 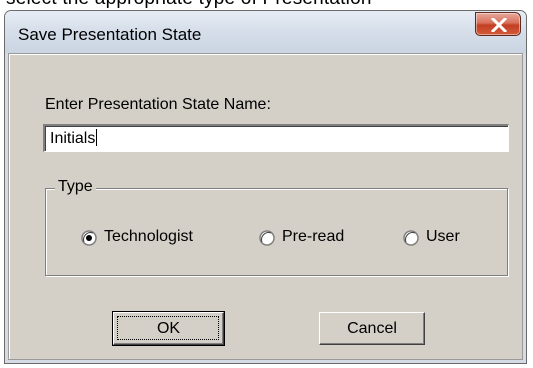 I want to click on cancel-button: Cancel, so click(x=372, y=328).